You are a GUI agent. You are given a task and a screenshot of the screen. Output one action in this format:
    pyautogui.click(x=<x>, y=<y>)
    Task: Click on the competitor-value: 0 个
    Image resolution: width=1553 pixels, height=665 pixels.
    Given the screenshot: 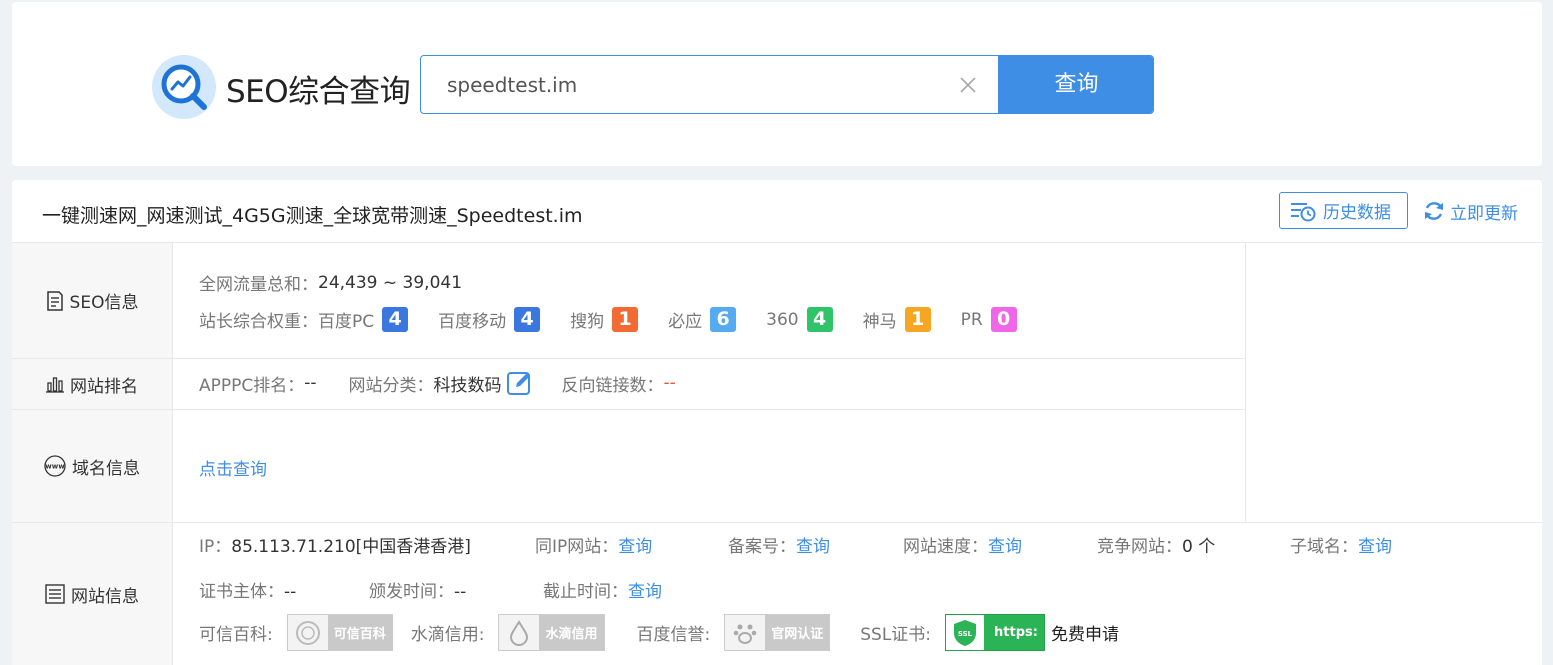 What is the action you would take?
    pyautogui.click(x=1199, y=547)
    